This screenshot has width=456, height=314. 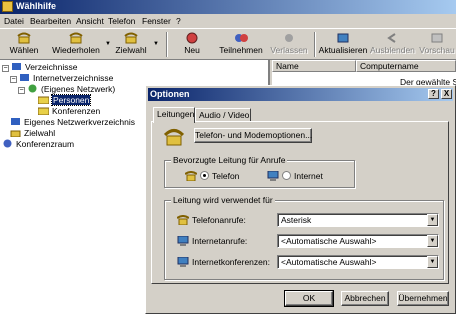 I want to click on ausblenden-button: Ausblenden, so click(x=392, y=45).